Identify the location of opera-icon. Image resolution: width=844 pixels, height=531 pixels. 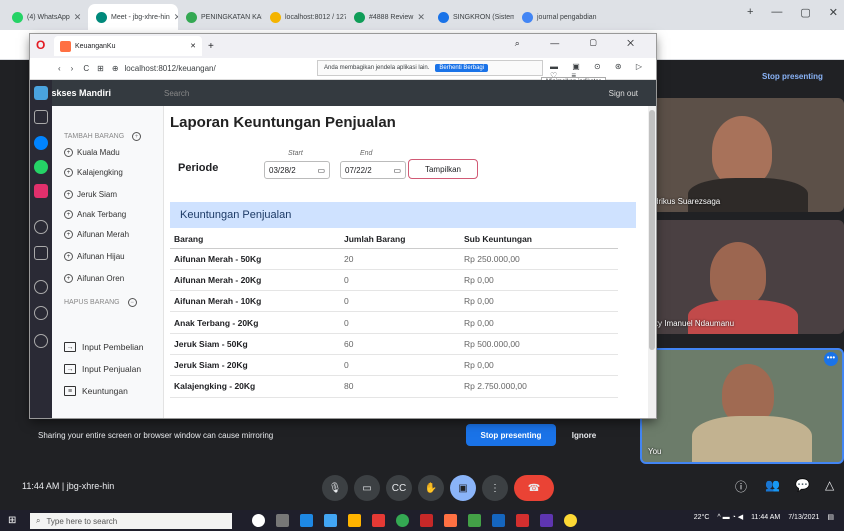
(426, 520).